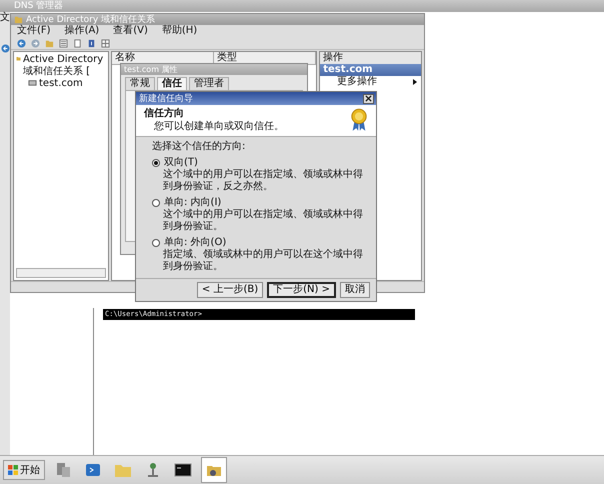 This screenshot has height=484, width=604. What do you see at coordinates (263, 261) in the screenshot?
I see `option-description: 指定域、领域或林中的用户可以在这个域中得到身份验证。` at bounding box center [263, 261].